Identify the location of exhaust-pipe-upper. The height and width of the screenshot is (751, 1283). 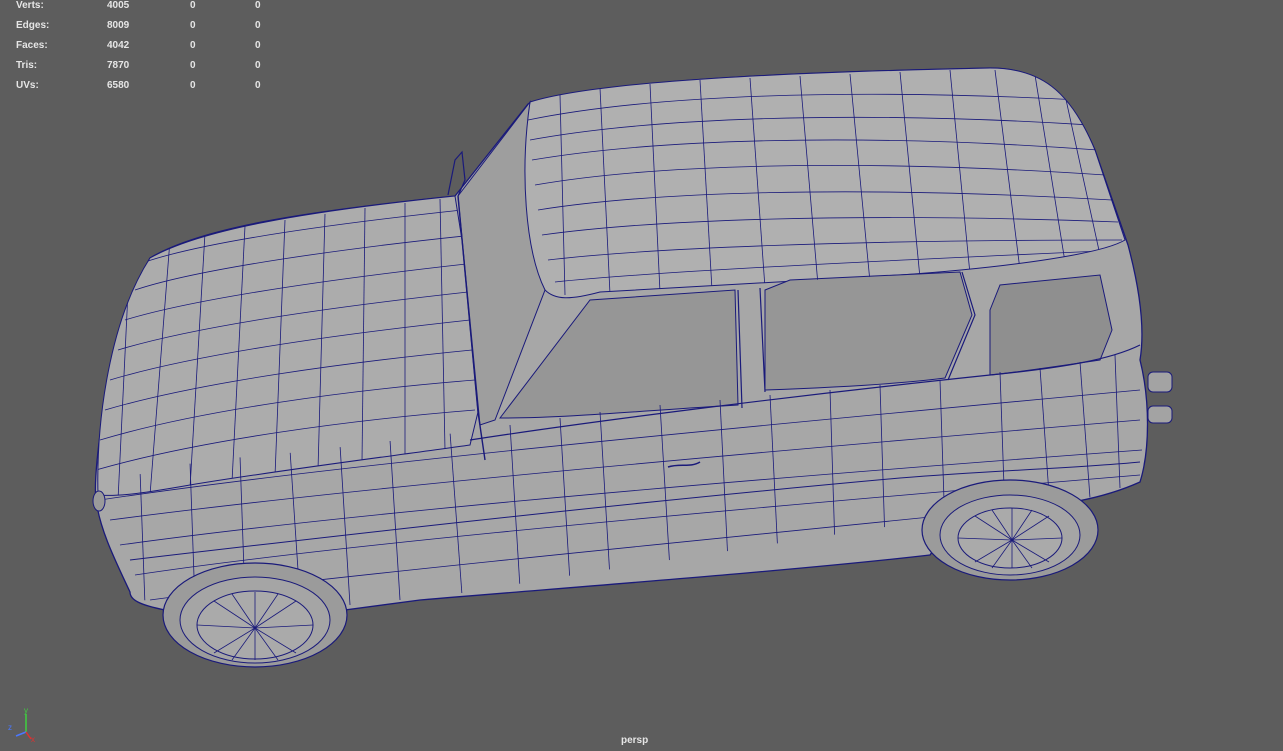
(1160, 382).